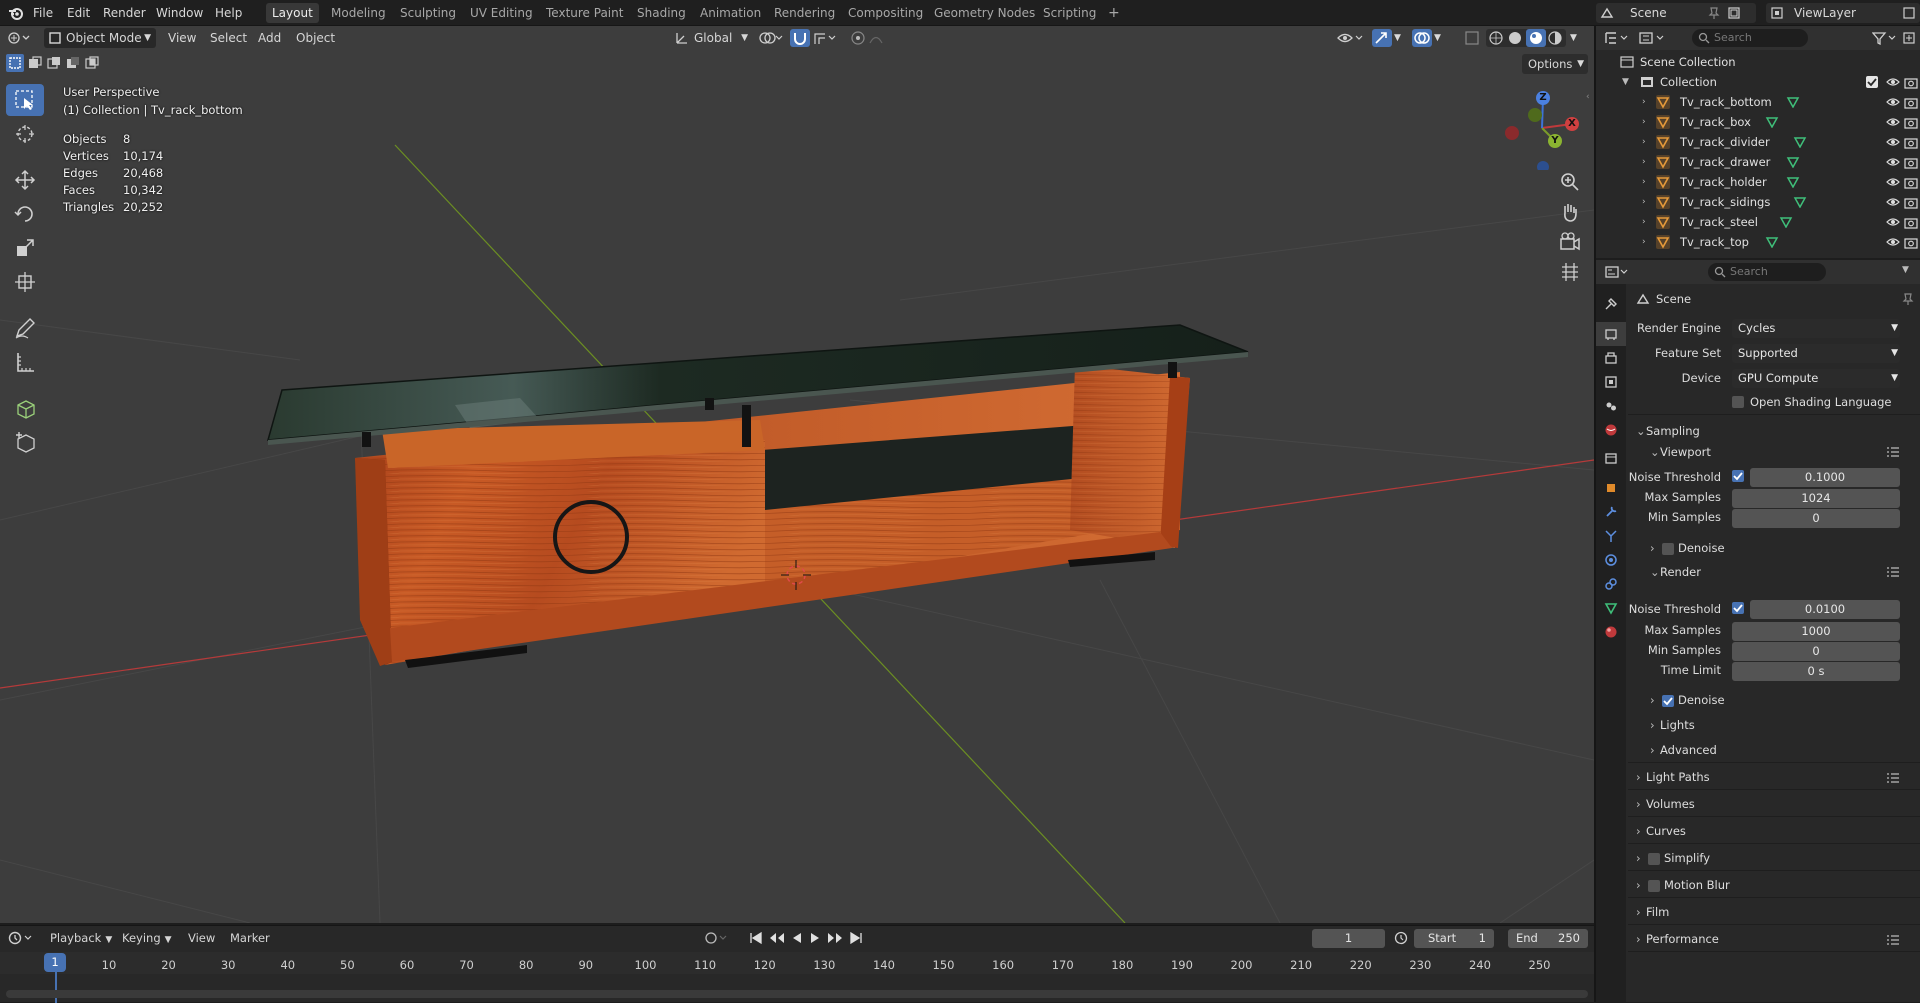 This screenshot has height=1003, width=1920. I want to click on outliner-search-input: Search, so click(1750, 38).